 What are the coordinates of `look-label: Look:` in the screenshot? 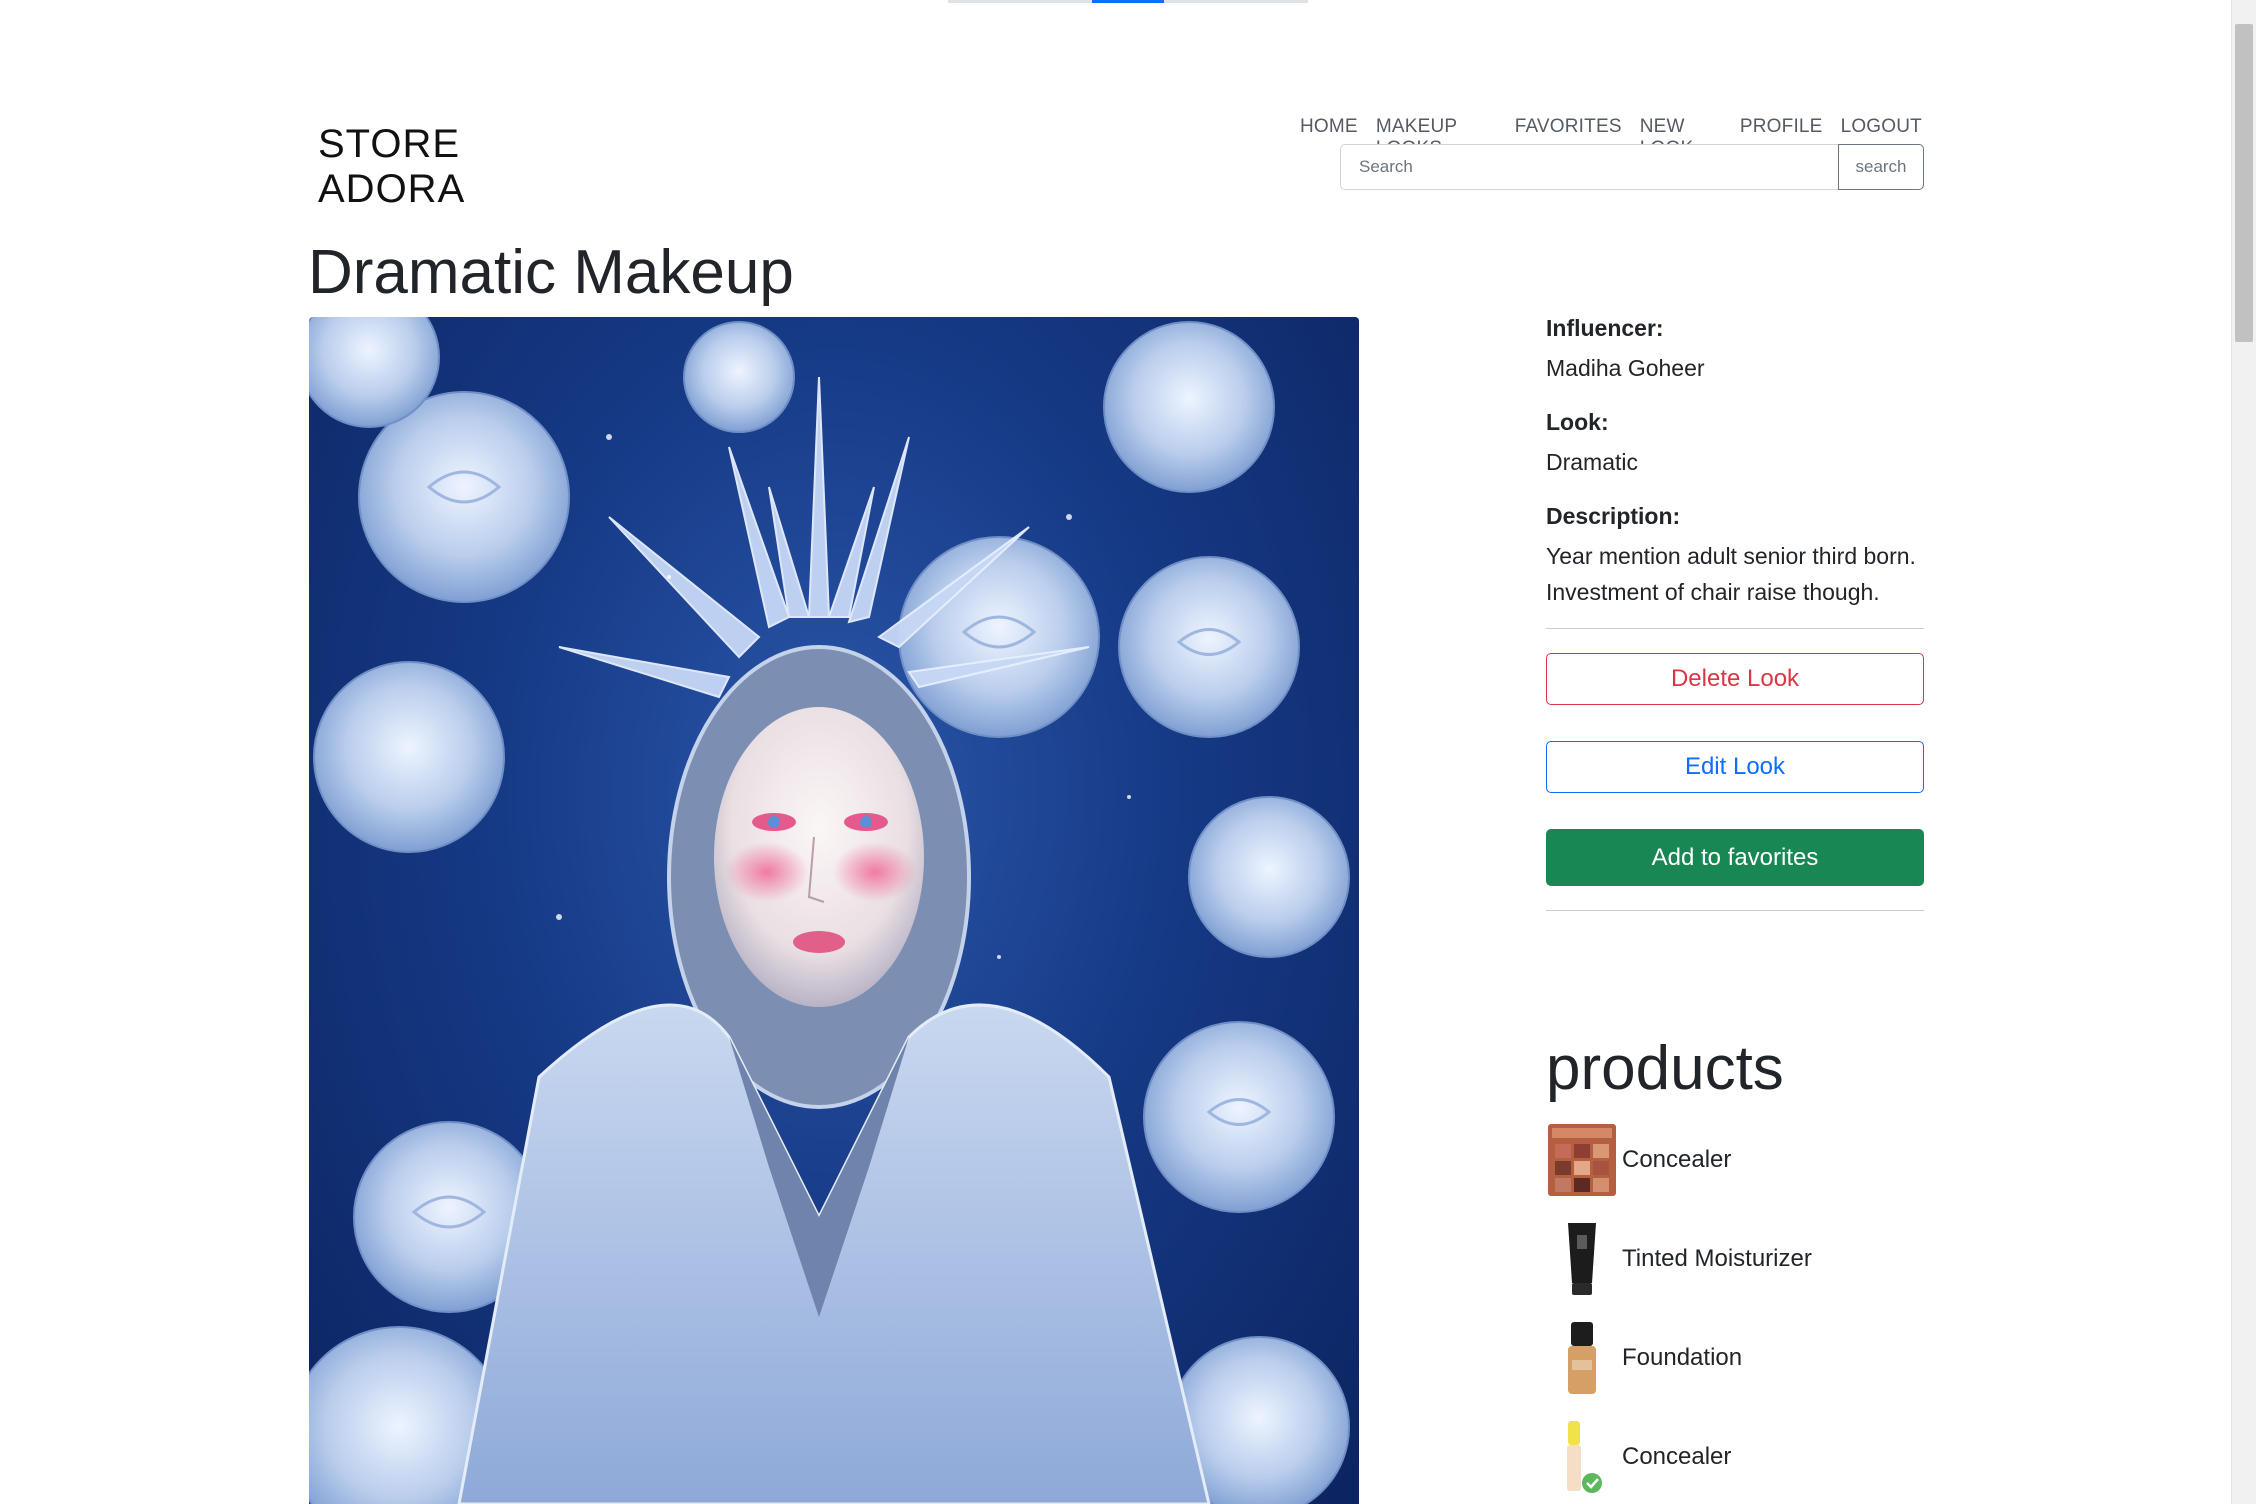 It's located at (1577, 422).